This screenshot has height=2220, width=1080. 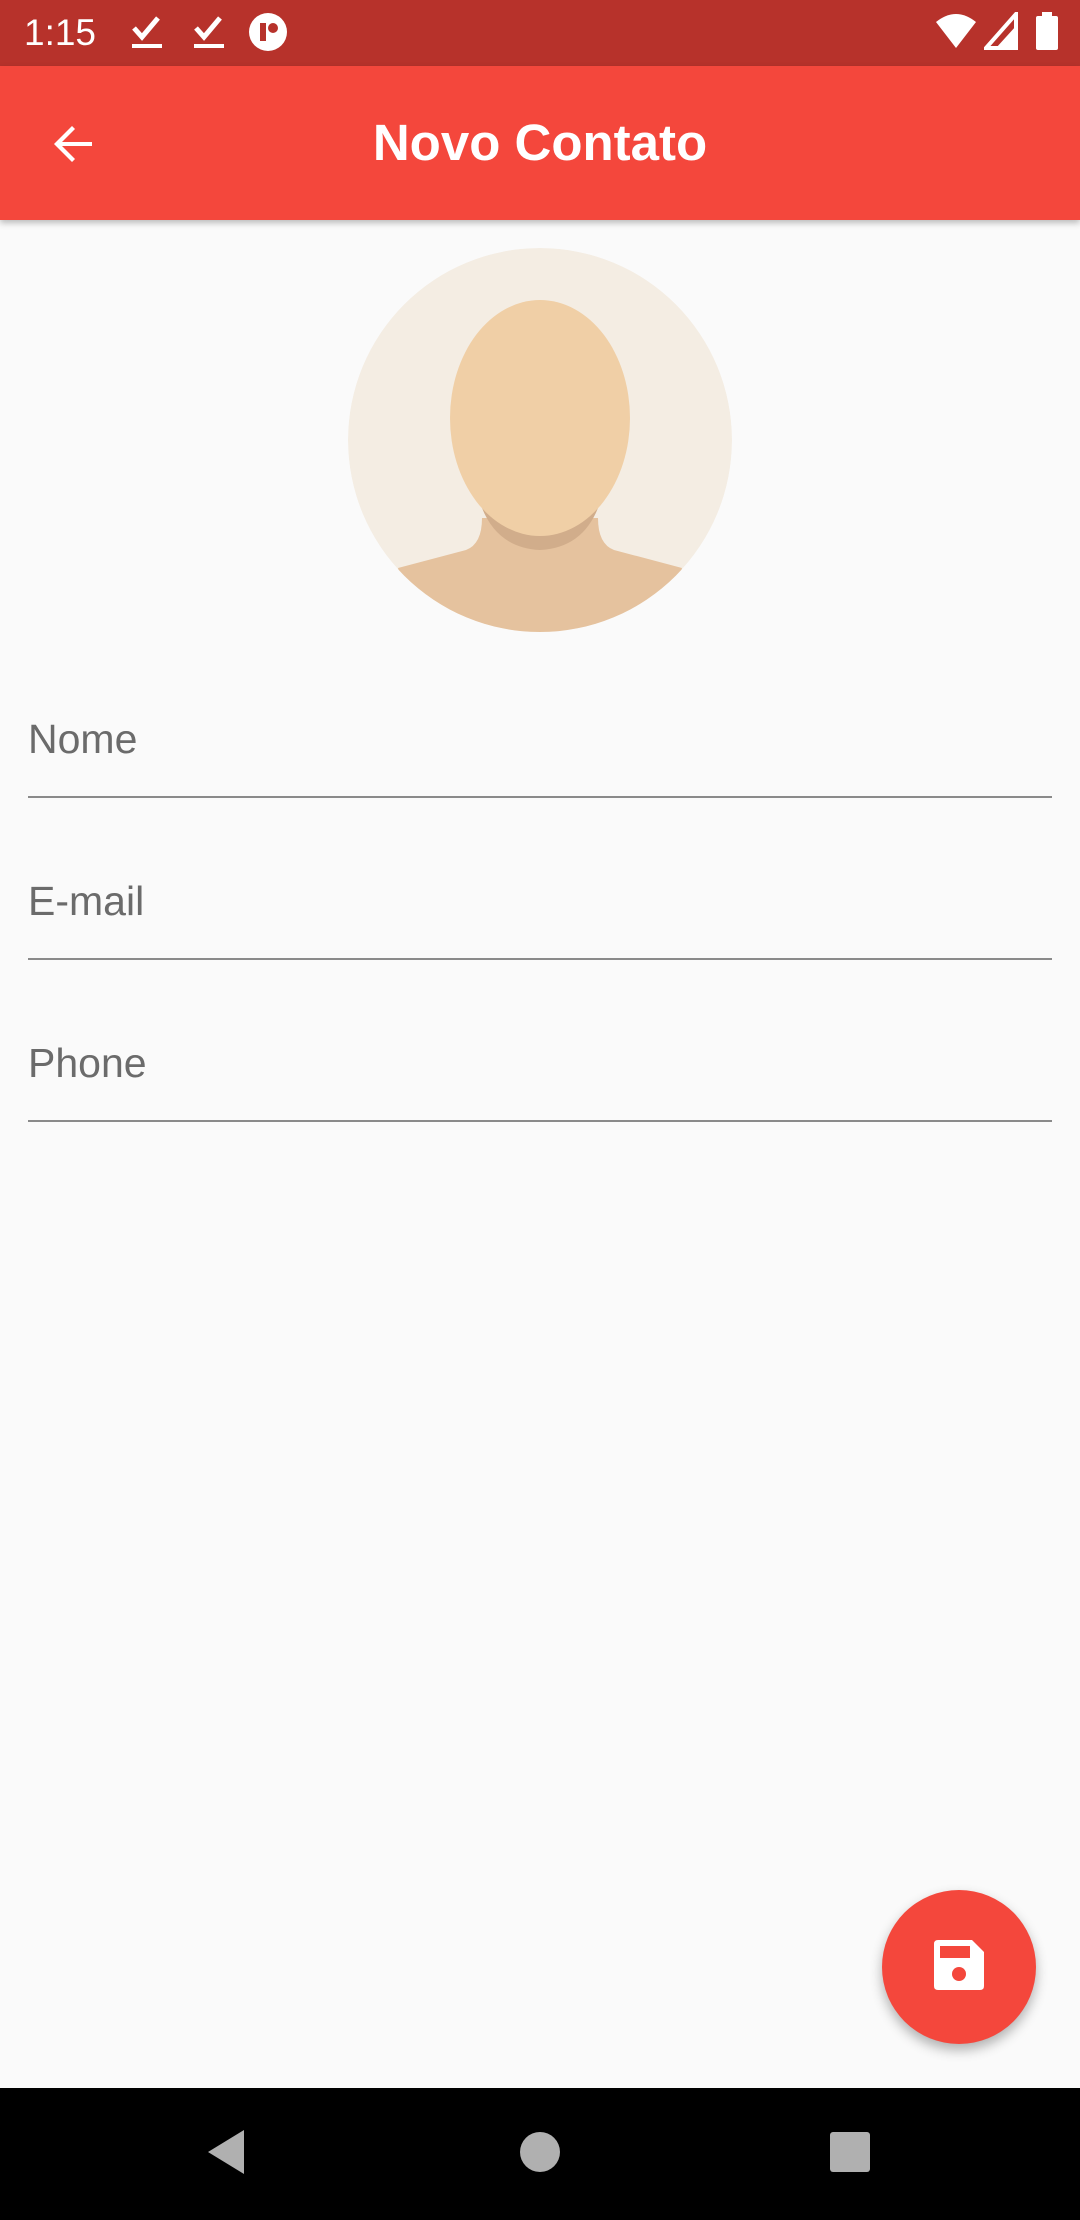 I want to click on arrow-back-icon, so click(x=74, y=146).